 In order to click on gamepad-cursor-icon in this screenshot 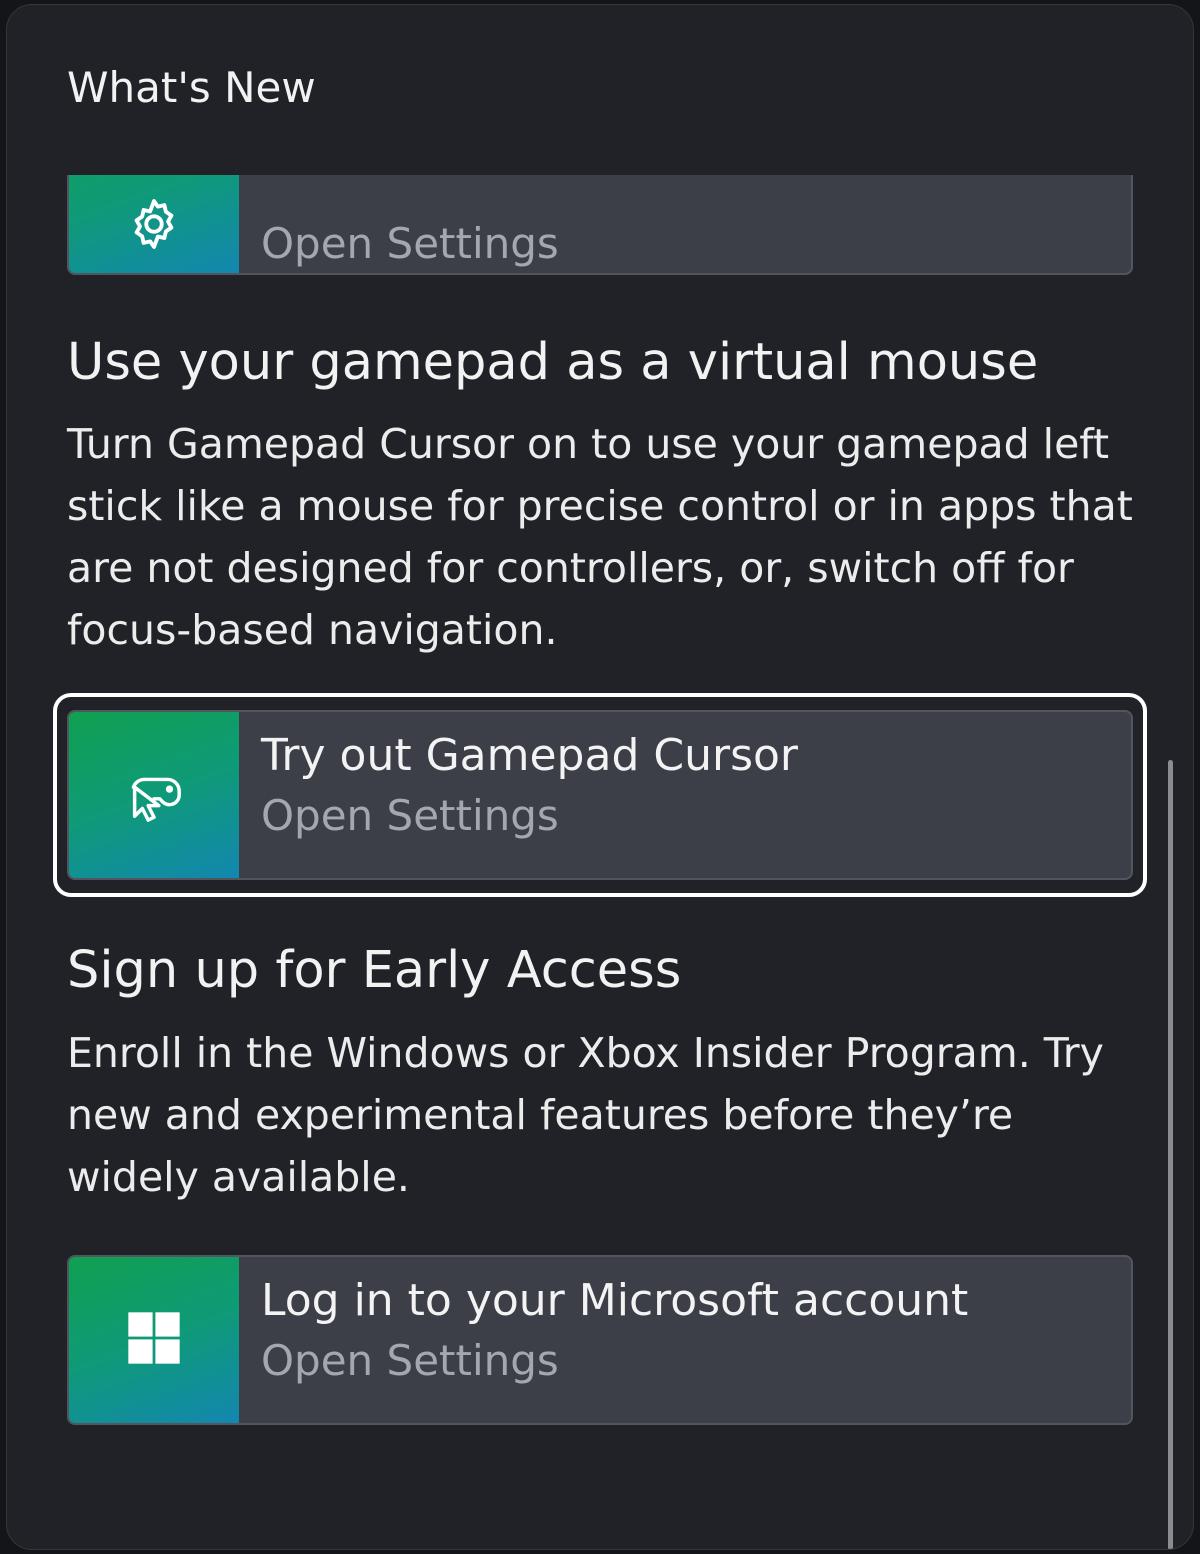, I will do `click(154, 795)`.